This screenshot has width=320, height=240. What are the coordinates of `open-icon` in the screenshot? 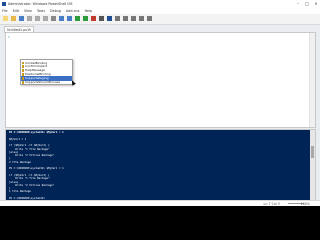 It's located at (13, 18).